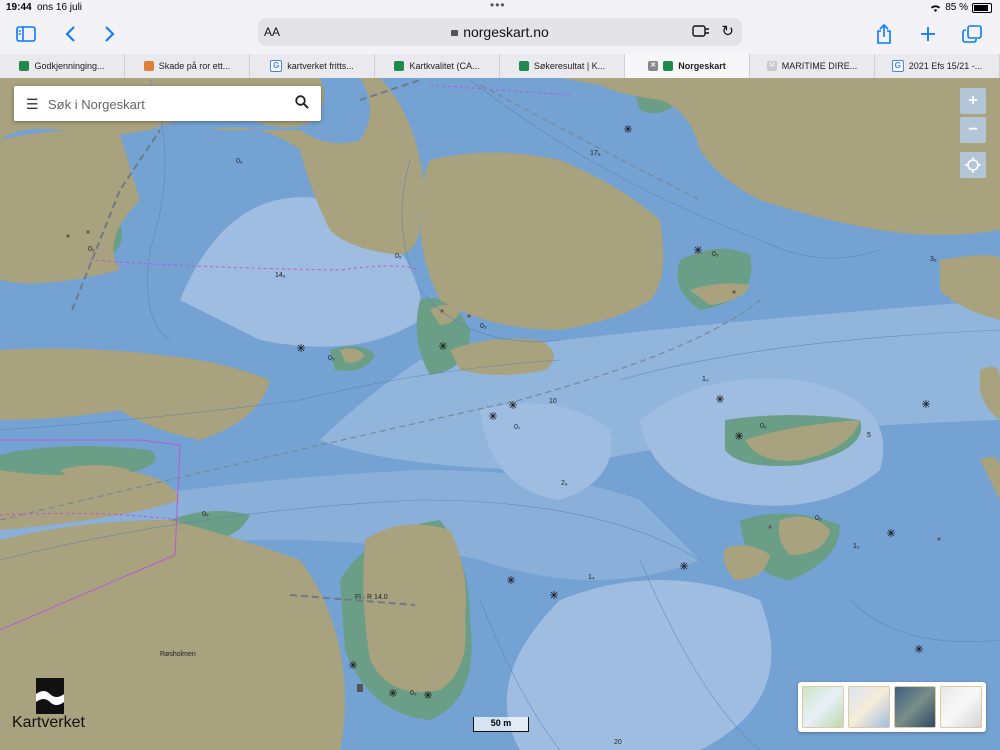 This screenshot has width=1000, height=750. I want to click on tab-overview-button, so click(972, 34).